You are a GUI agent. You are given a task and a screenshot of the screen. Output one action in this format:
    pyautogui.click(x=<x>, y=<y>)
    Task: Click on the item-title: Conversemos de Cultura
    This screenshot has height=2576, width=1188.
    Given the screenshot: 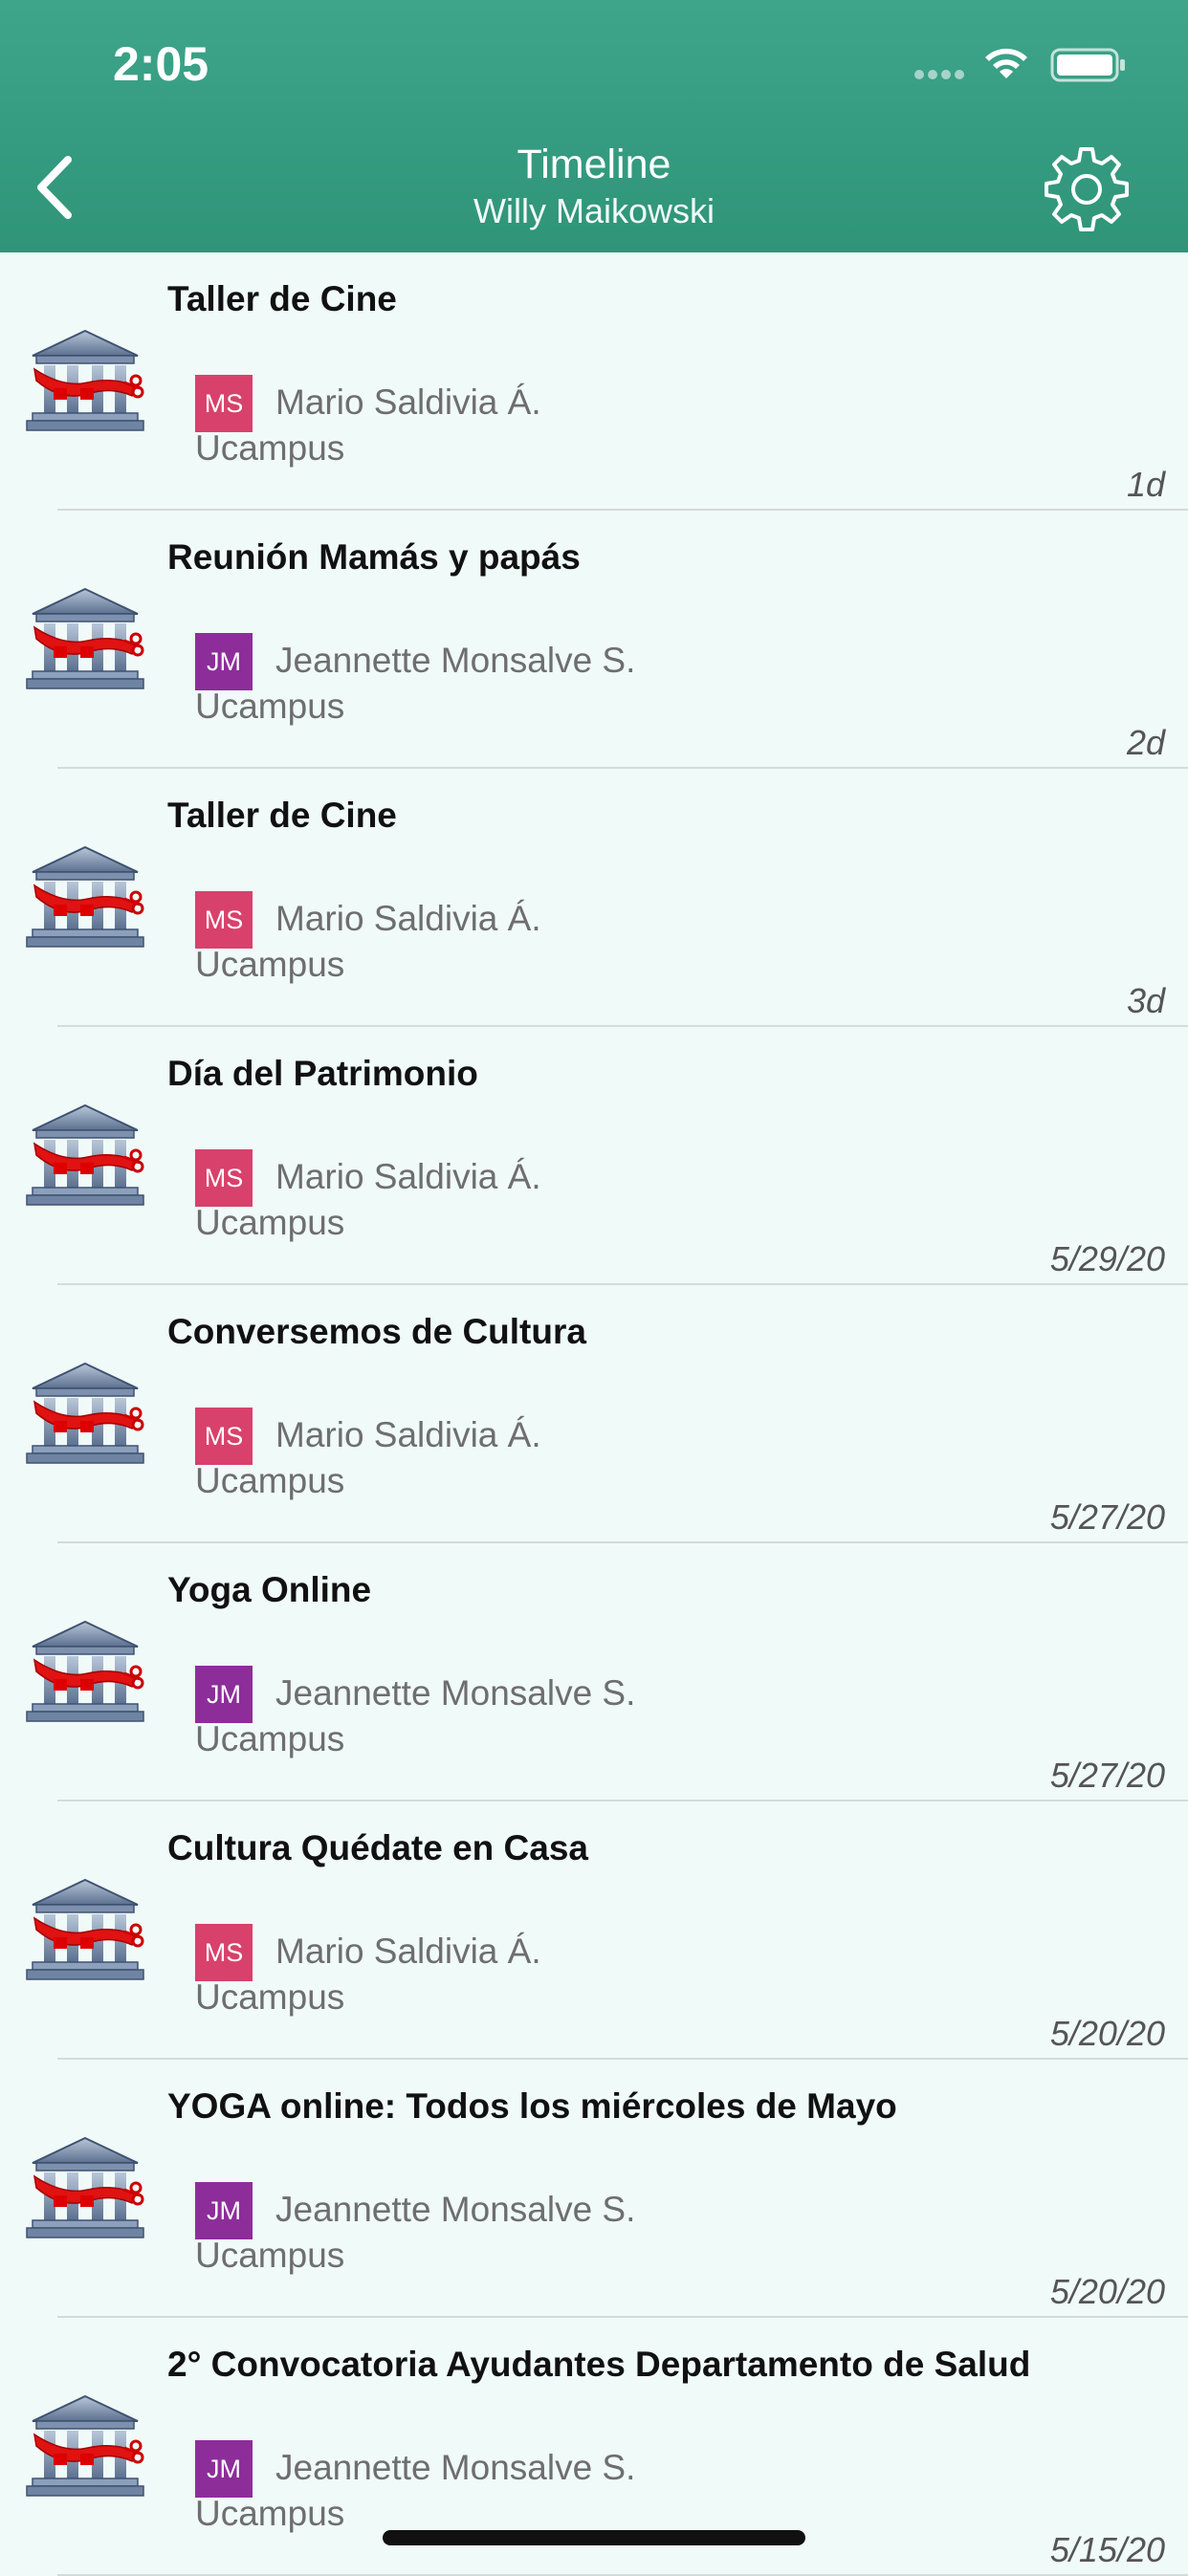 What is the action you would take?
    pyautogui.click(x=376, y=1331)
    